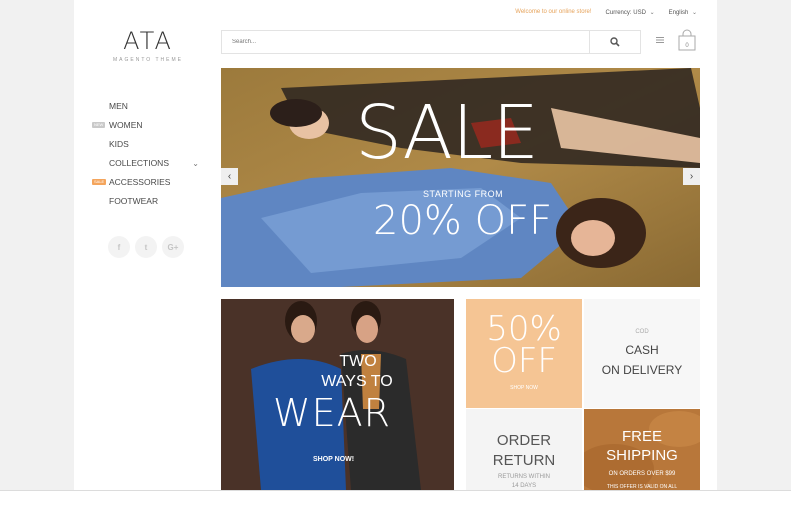 The height and width of the screenshot is (505, 791). Describe the element at coordinates (332, 413) in the screenshot. I see `wear-title: WEAR` at that location.